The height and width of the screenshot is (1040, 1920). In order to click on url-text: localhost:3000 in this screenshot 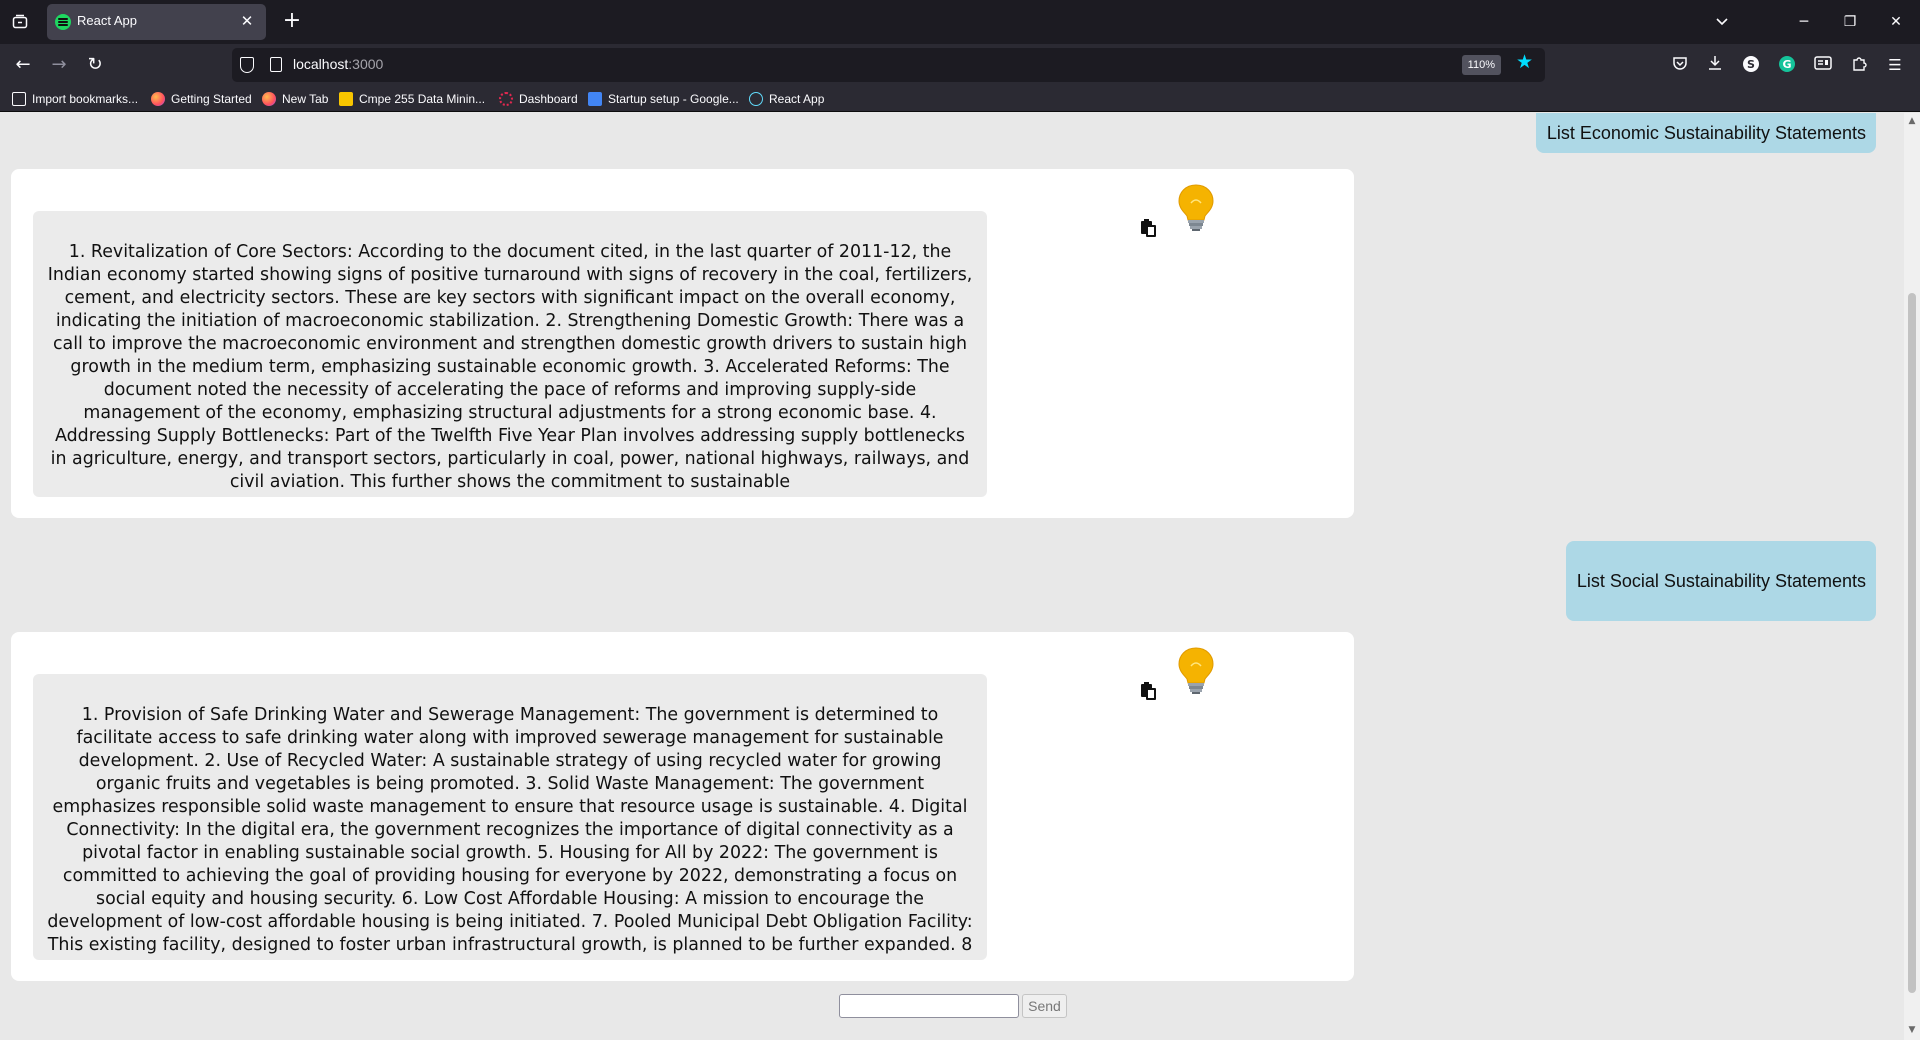, I will do `click(338, 64)`.